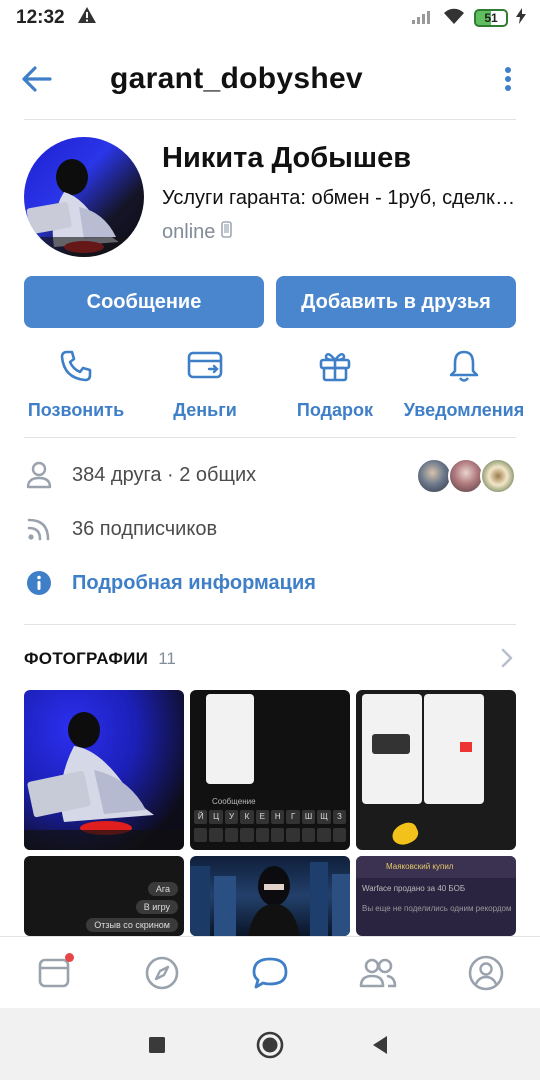  I want to click on photos-count: 11, so click(167, 658).